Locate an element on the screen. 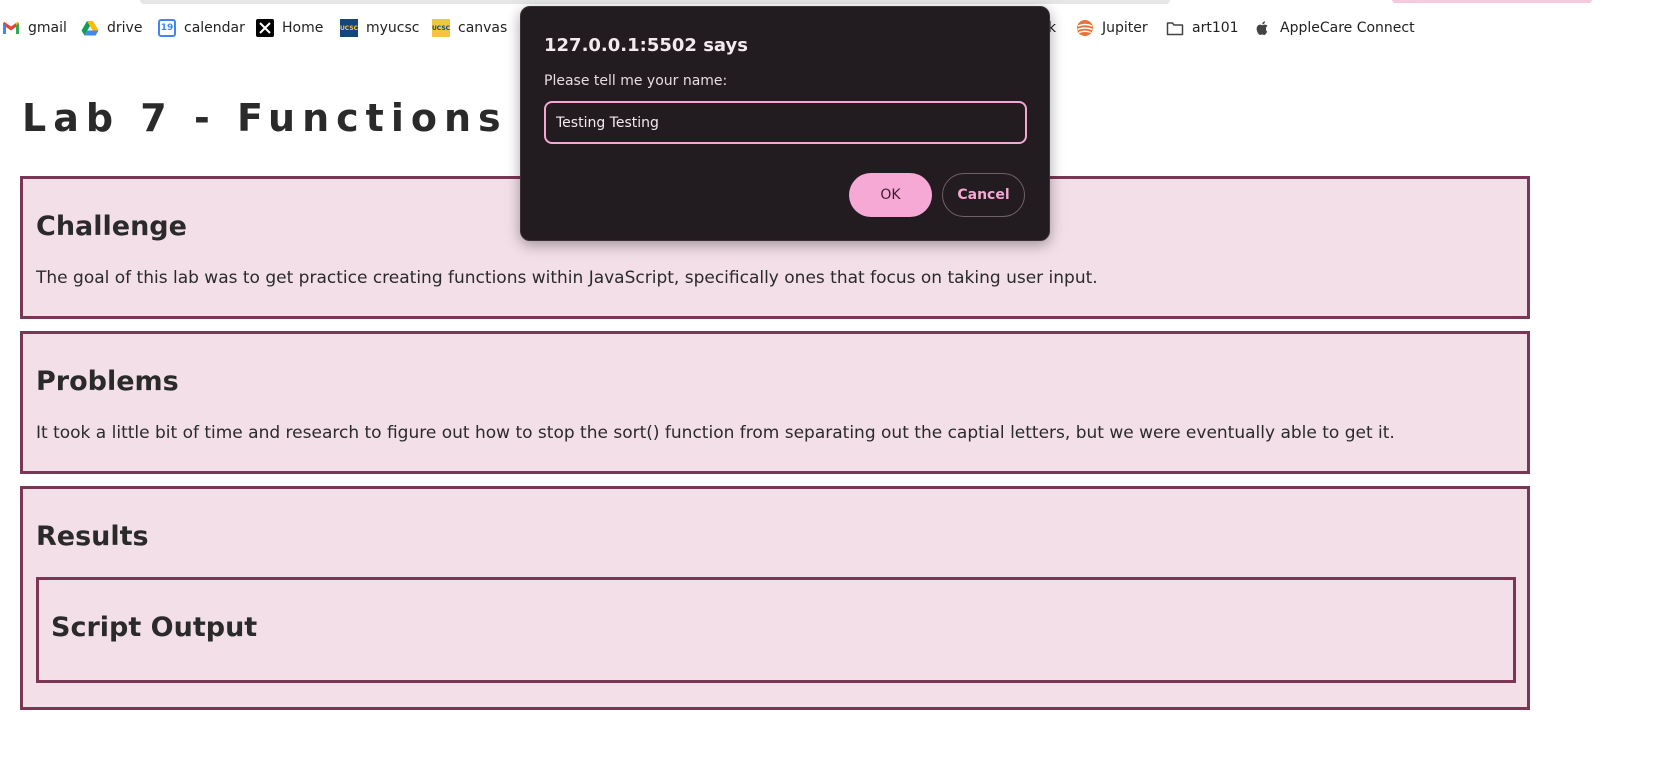 This screenshot has height=769, width=1659. page-title: Lab 7 - Functions is located at coordinates (265, 118).